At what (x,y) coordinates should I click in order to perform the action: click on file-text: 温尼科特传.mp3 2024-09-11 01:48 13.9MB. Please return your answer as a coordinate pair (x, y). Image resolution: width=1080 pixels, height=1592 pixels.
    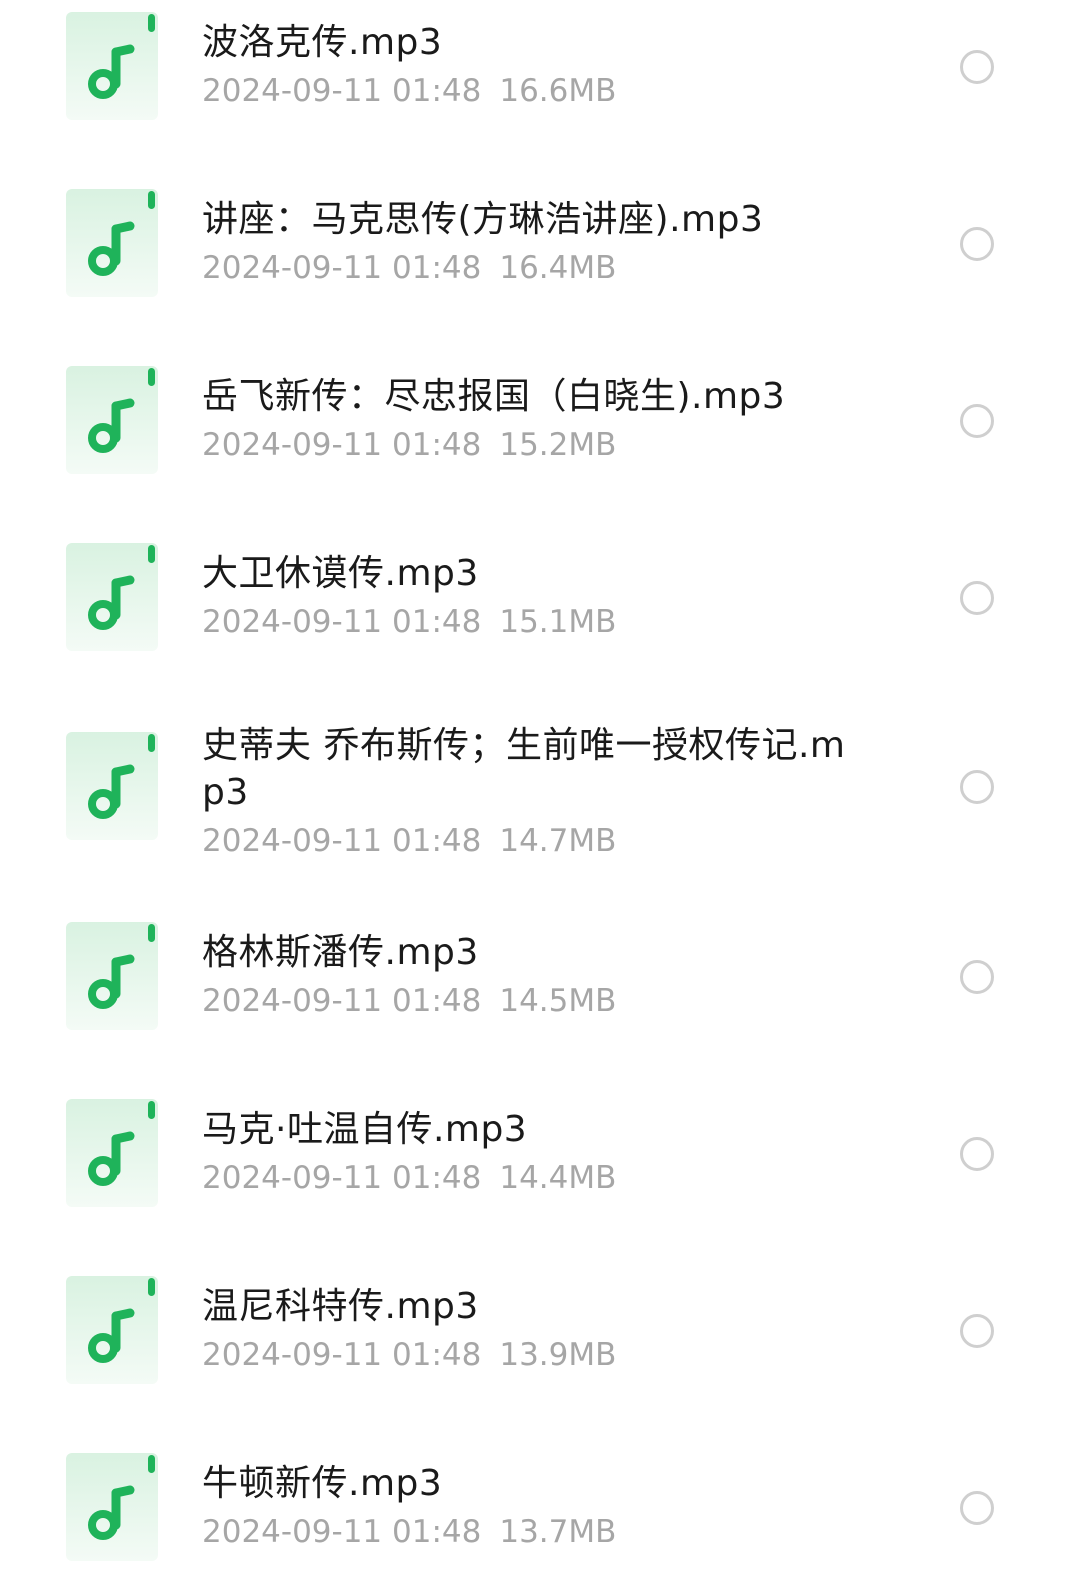
    Looking at the image, I should click on (542, 1329).